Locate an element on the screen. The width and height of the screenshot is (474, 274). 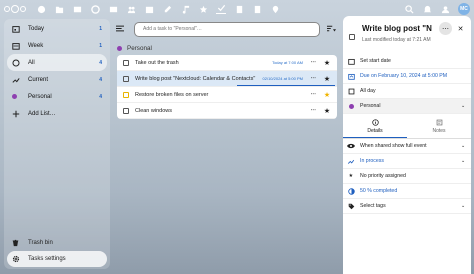
close-icon: ✕ is located at coordinates (460, 28).